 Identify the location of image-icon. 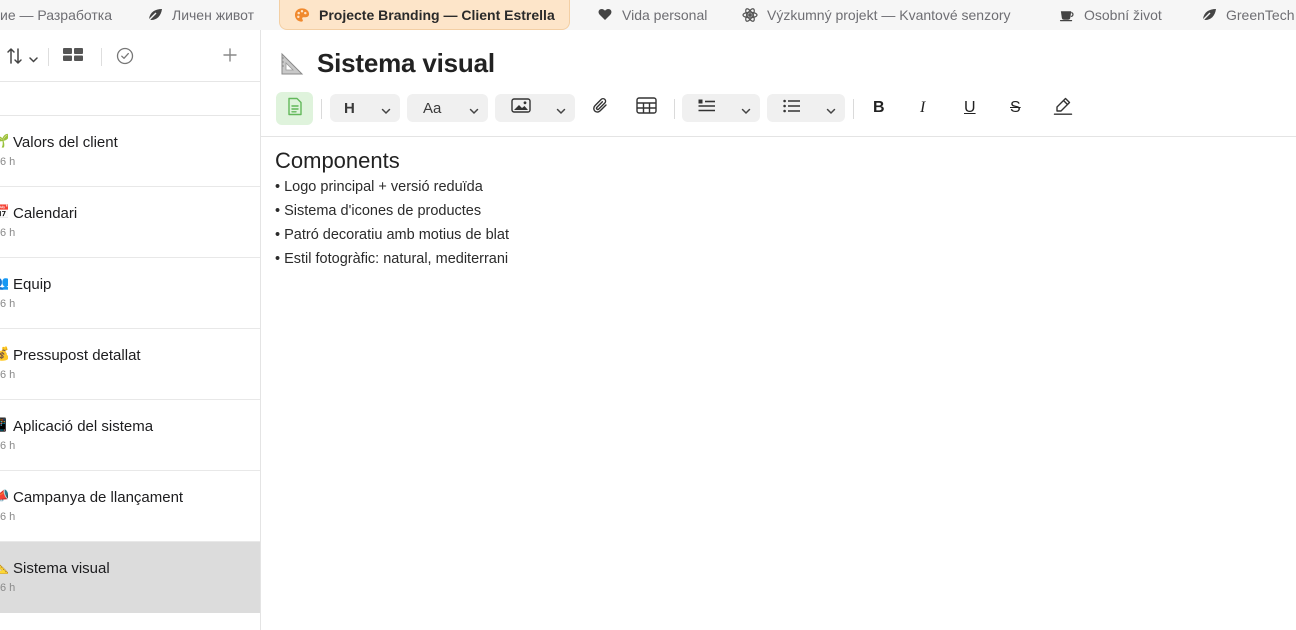
(521, 108).